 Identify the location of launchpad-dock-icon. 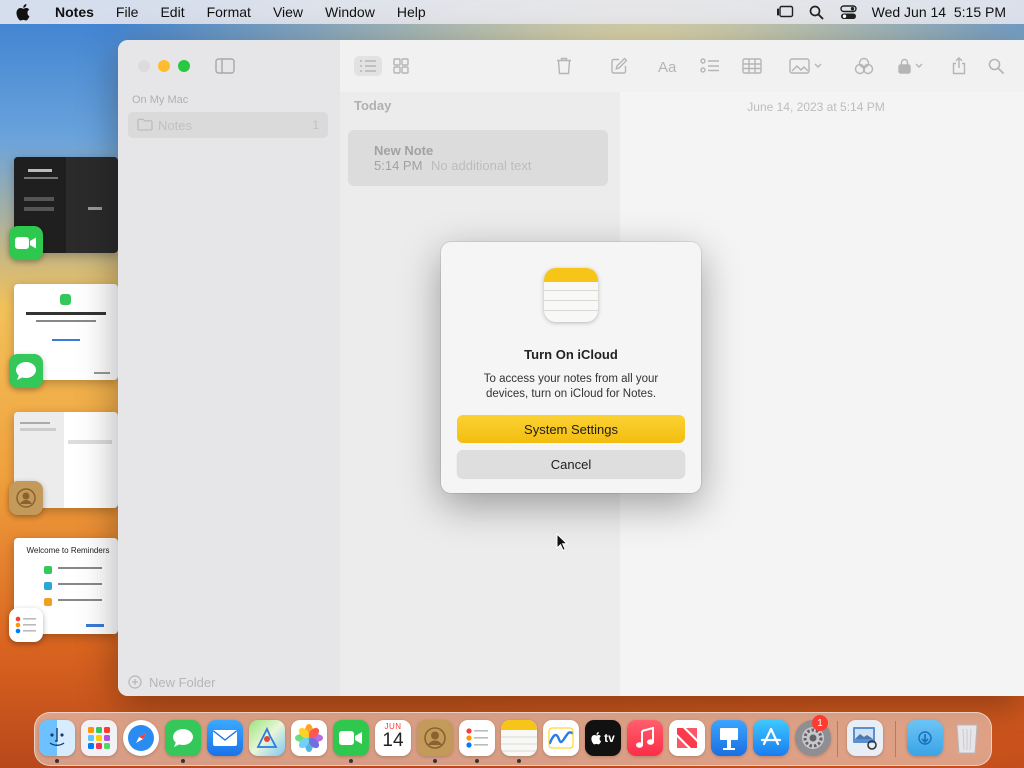
(99, 738).